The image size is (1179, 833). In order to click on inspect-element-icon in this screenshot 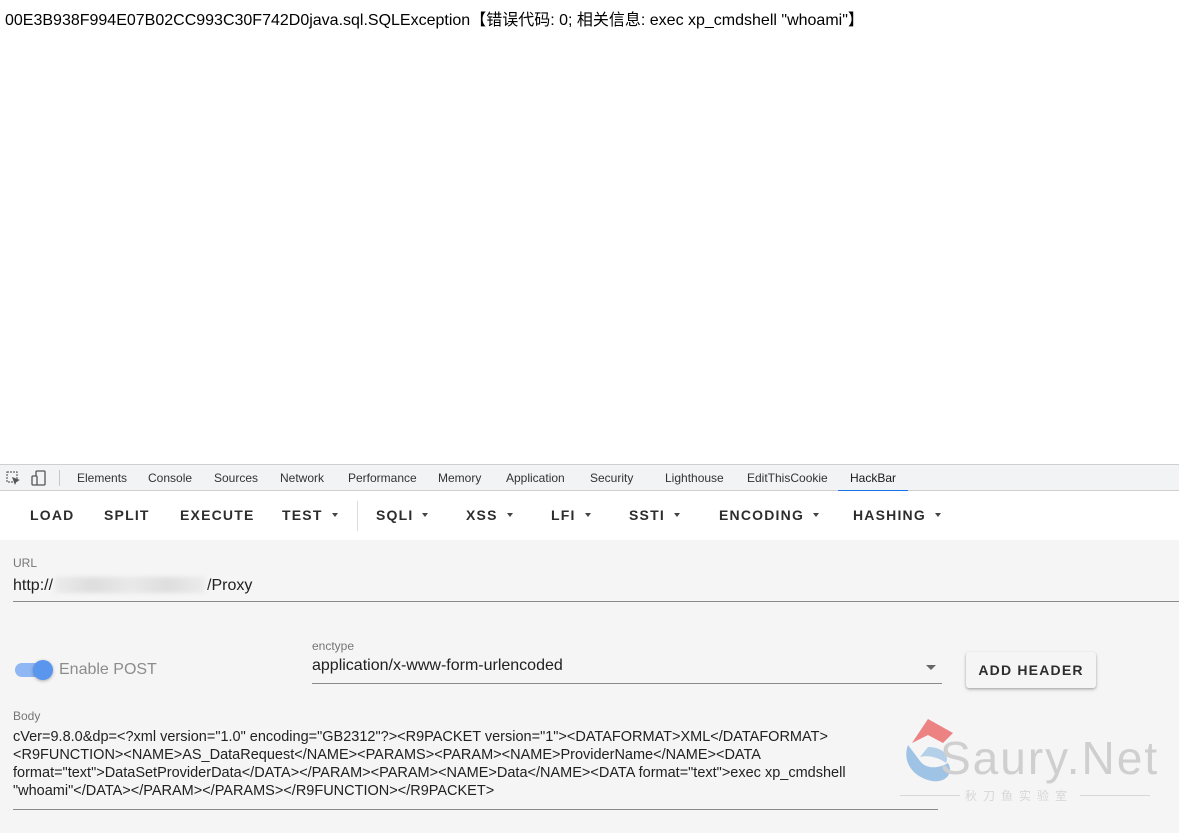, I will do `click(13, 478)`.